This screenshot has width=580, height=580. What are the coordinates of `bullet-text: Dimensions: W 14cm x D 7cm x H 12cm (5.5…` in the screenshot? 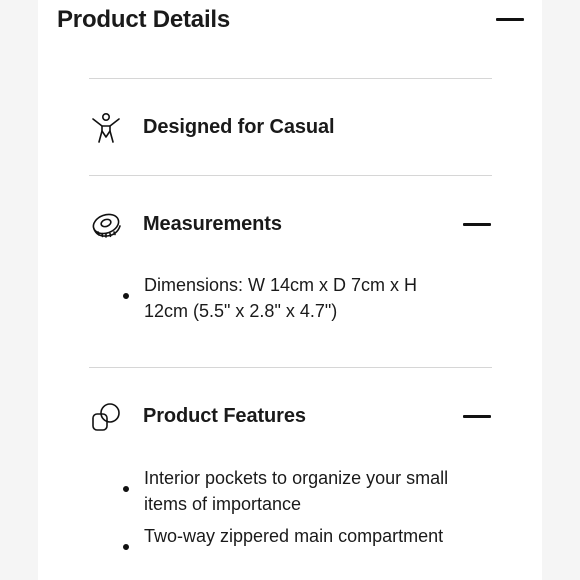 It's located at (281, 298).